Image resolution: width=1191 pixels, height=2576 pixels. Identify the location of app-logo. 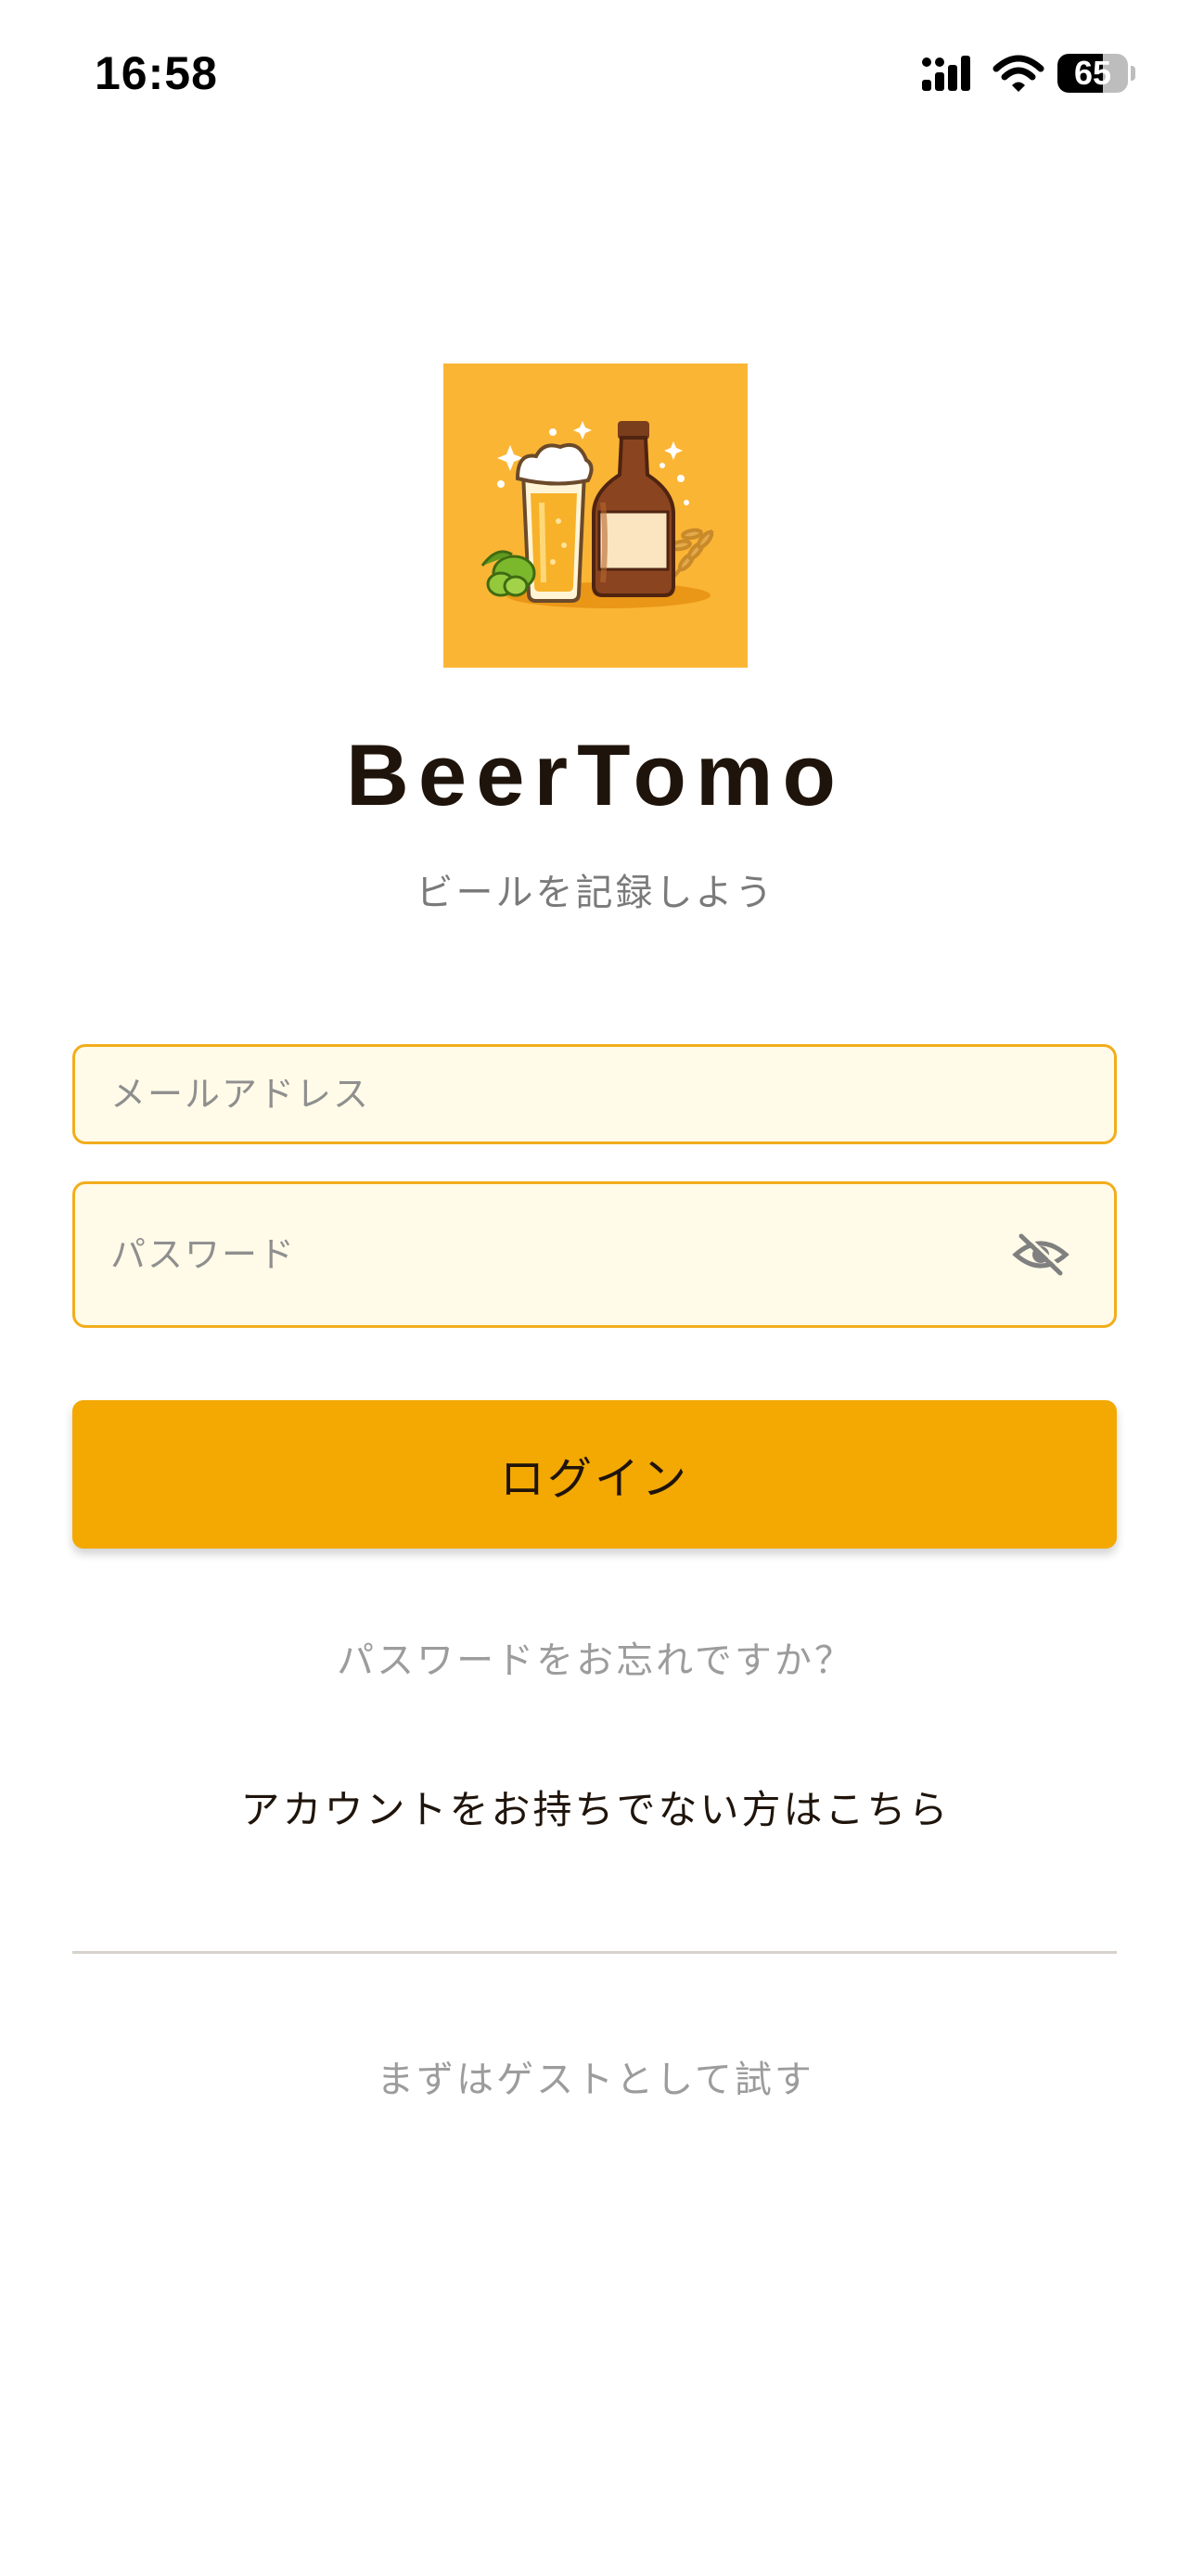
(595, 515).